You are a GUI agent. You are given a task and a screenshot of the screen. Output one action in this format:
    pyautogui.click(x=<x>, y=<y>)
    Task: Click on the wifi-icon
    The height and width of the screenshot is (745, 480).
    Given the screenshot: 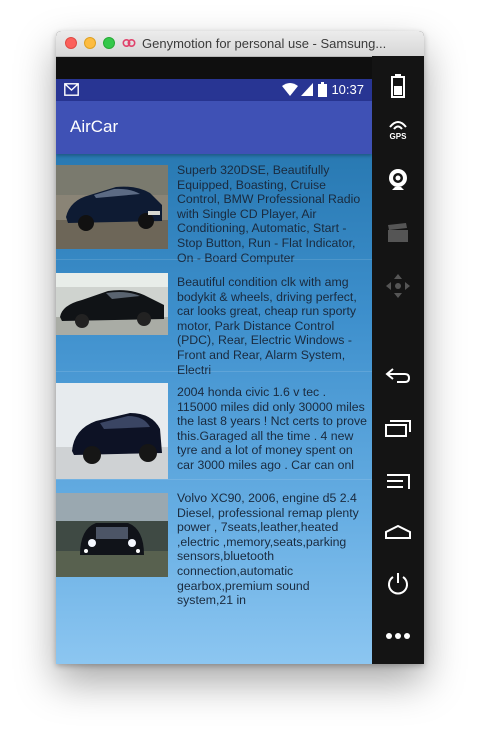 What is the action you would take?
    pyautogui.click(x=290, y=89)
    